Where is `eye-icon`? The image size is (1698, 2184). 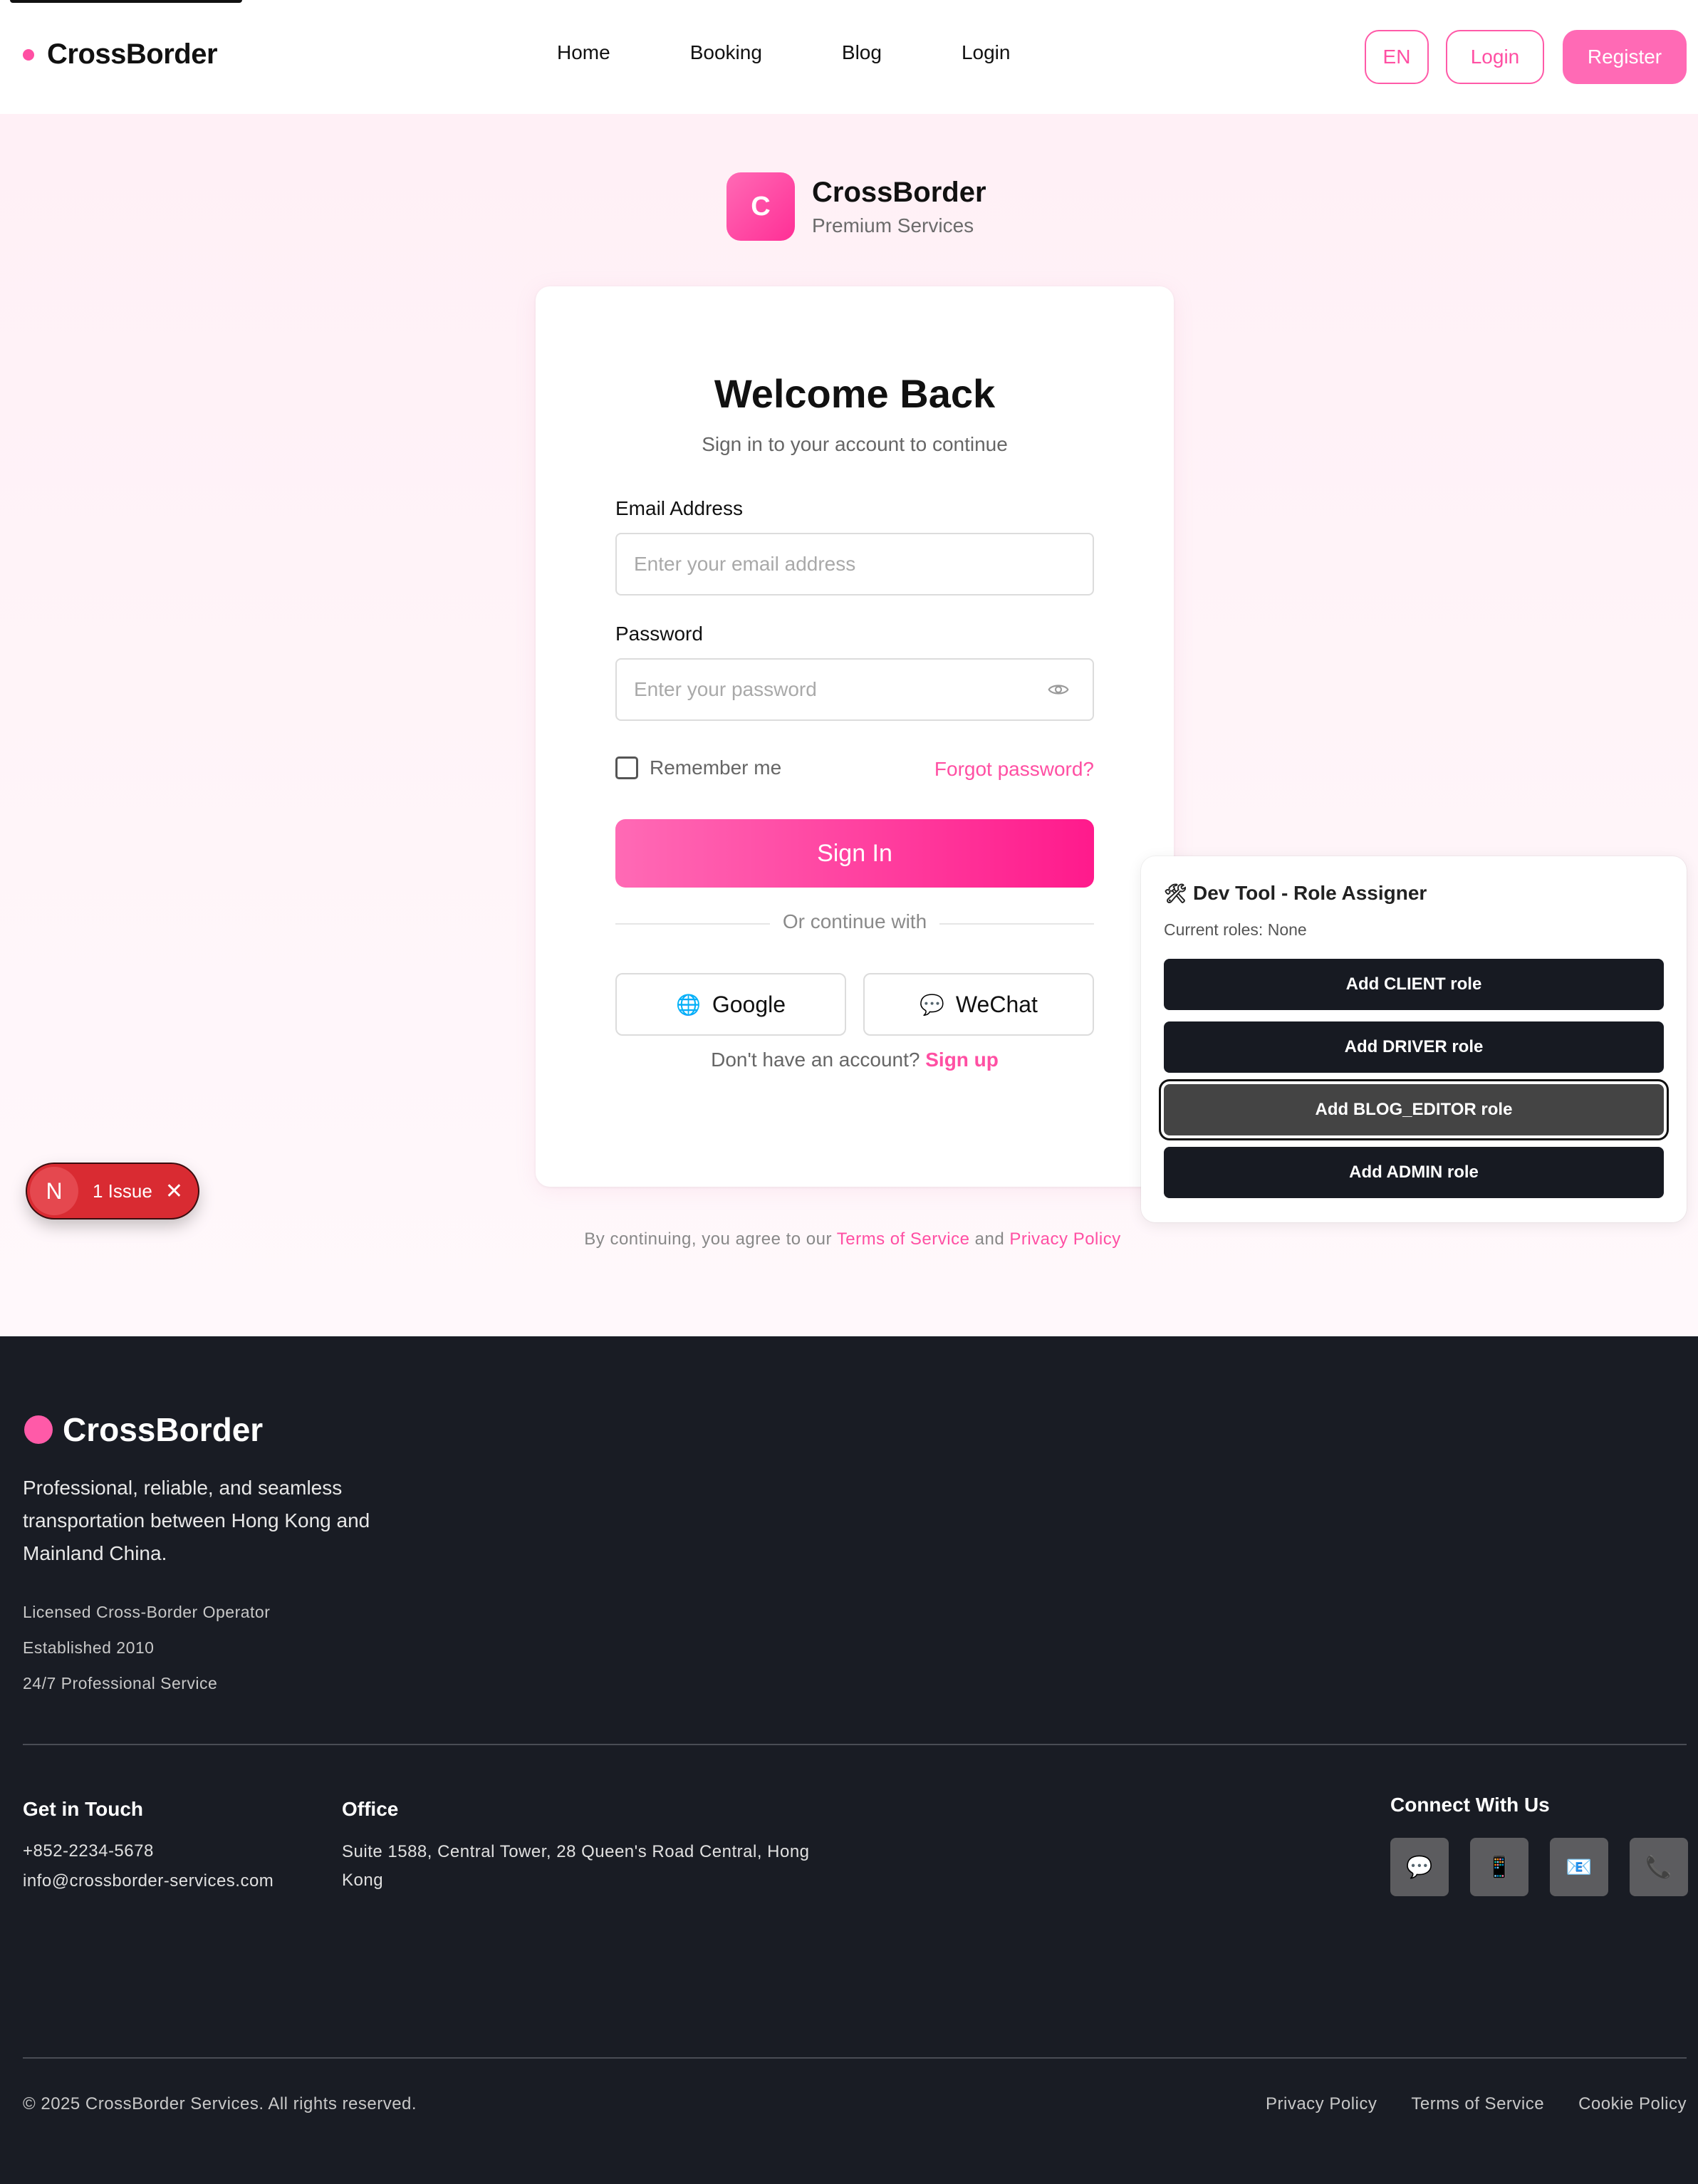
eye-icon is located at coordinates (1058, 689).